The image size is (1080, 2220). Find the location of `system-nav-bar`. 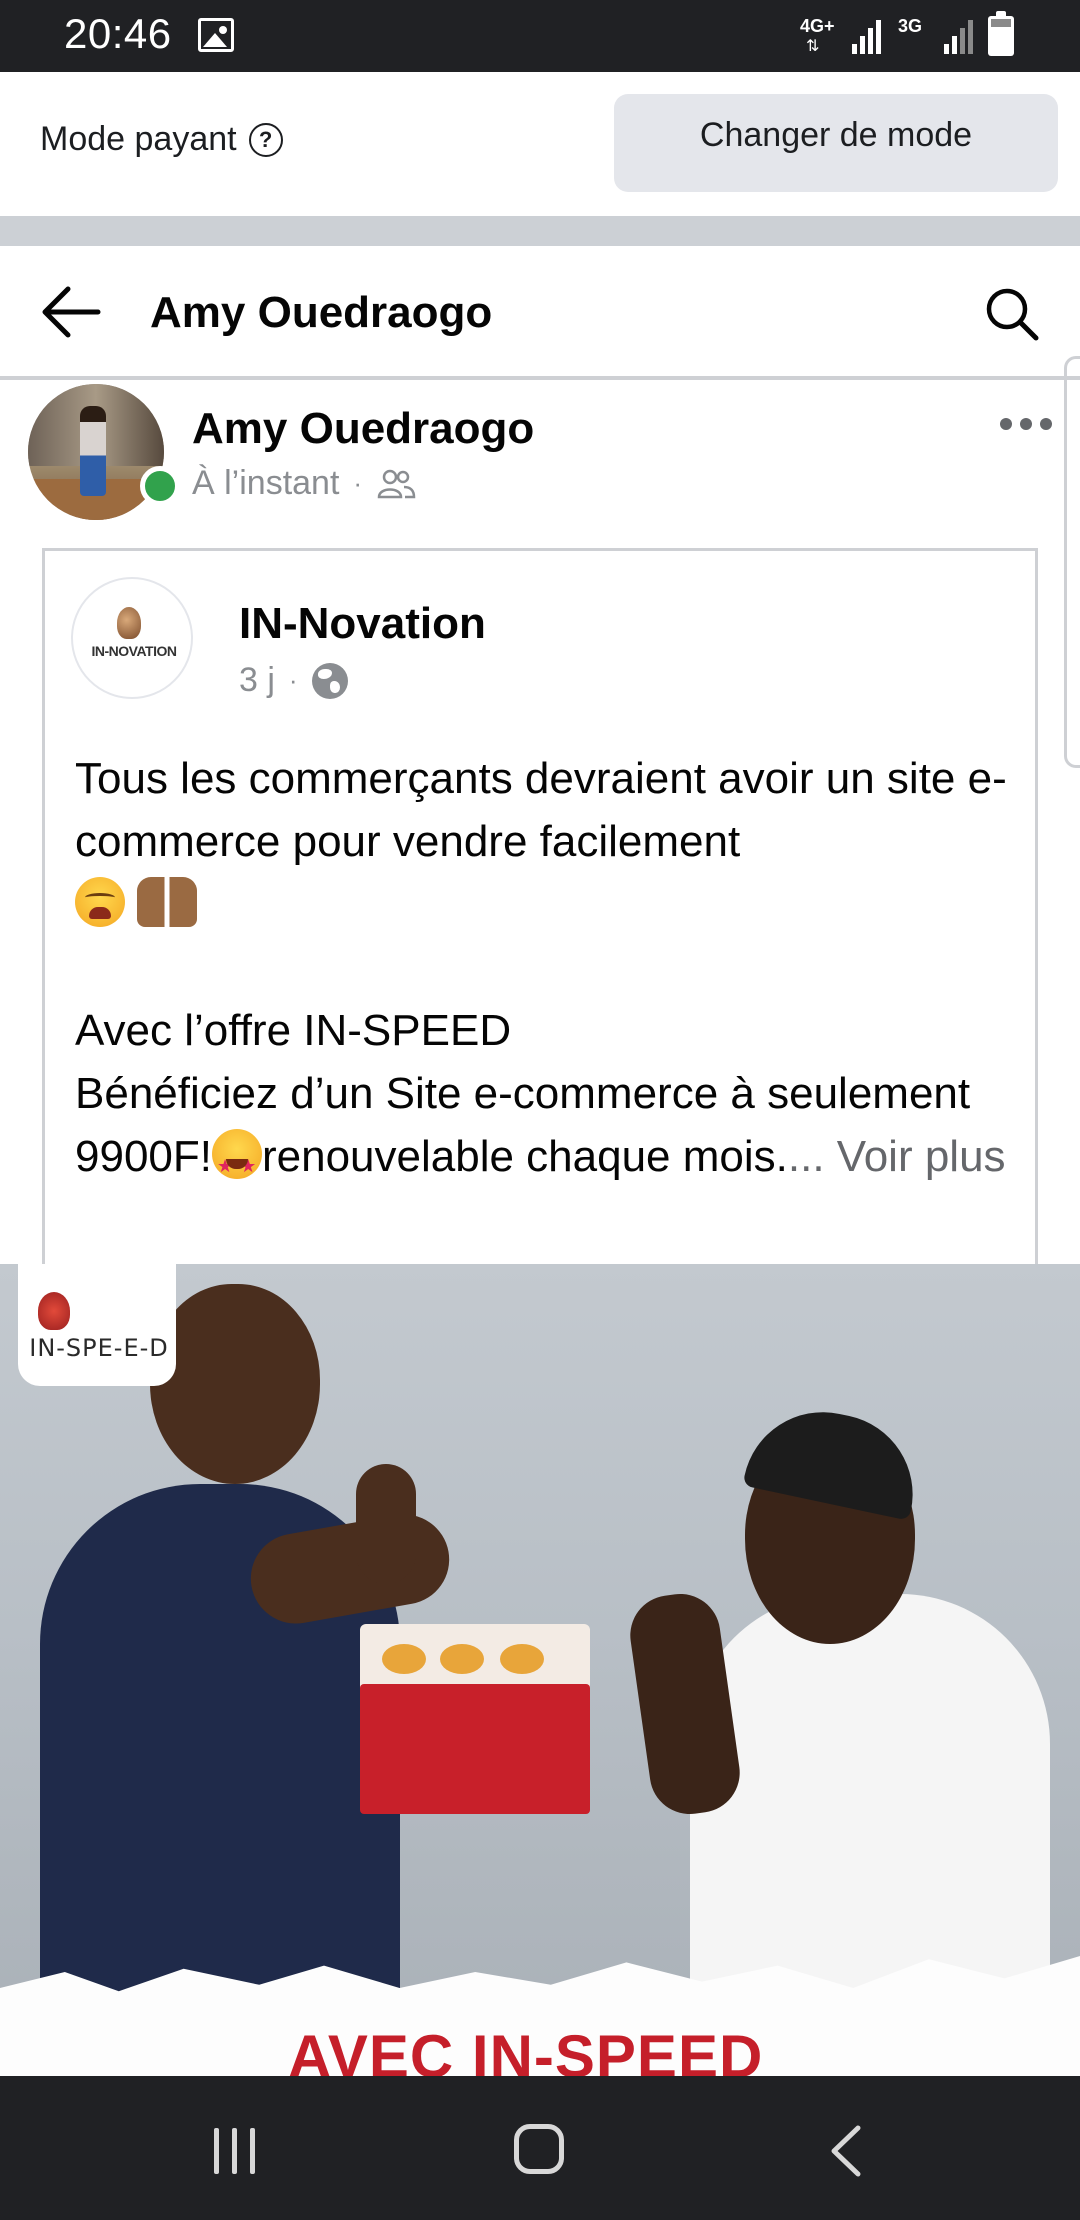

system-nav-bar is located at coordinates (540, 2148).